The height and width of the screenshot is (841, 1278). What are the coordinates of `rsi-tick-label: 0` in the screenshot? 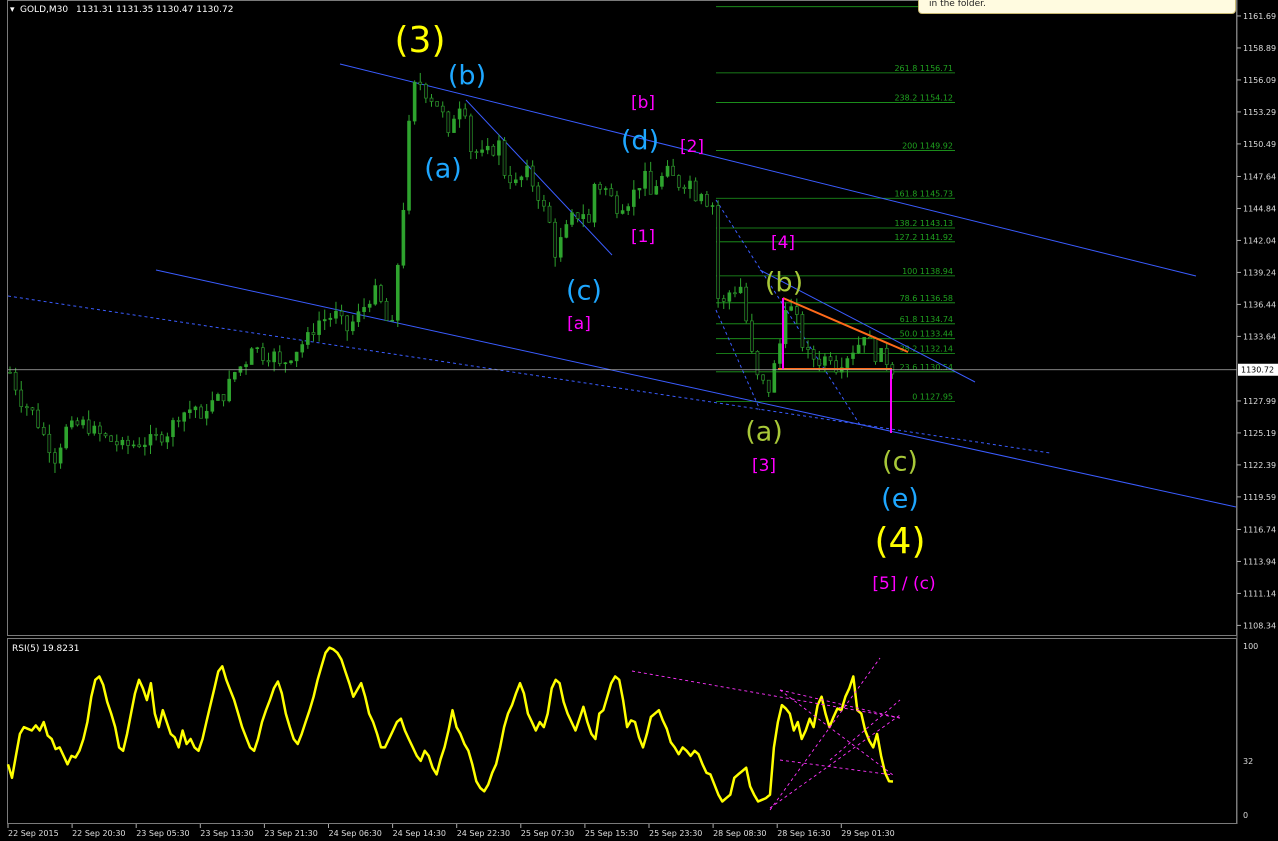 It's located at (1245, 815).